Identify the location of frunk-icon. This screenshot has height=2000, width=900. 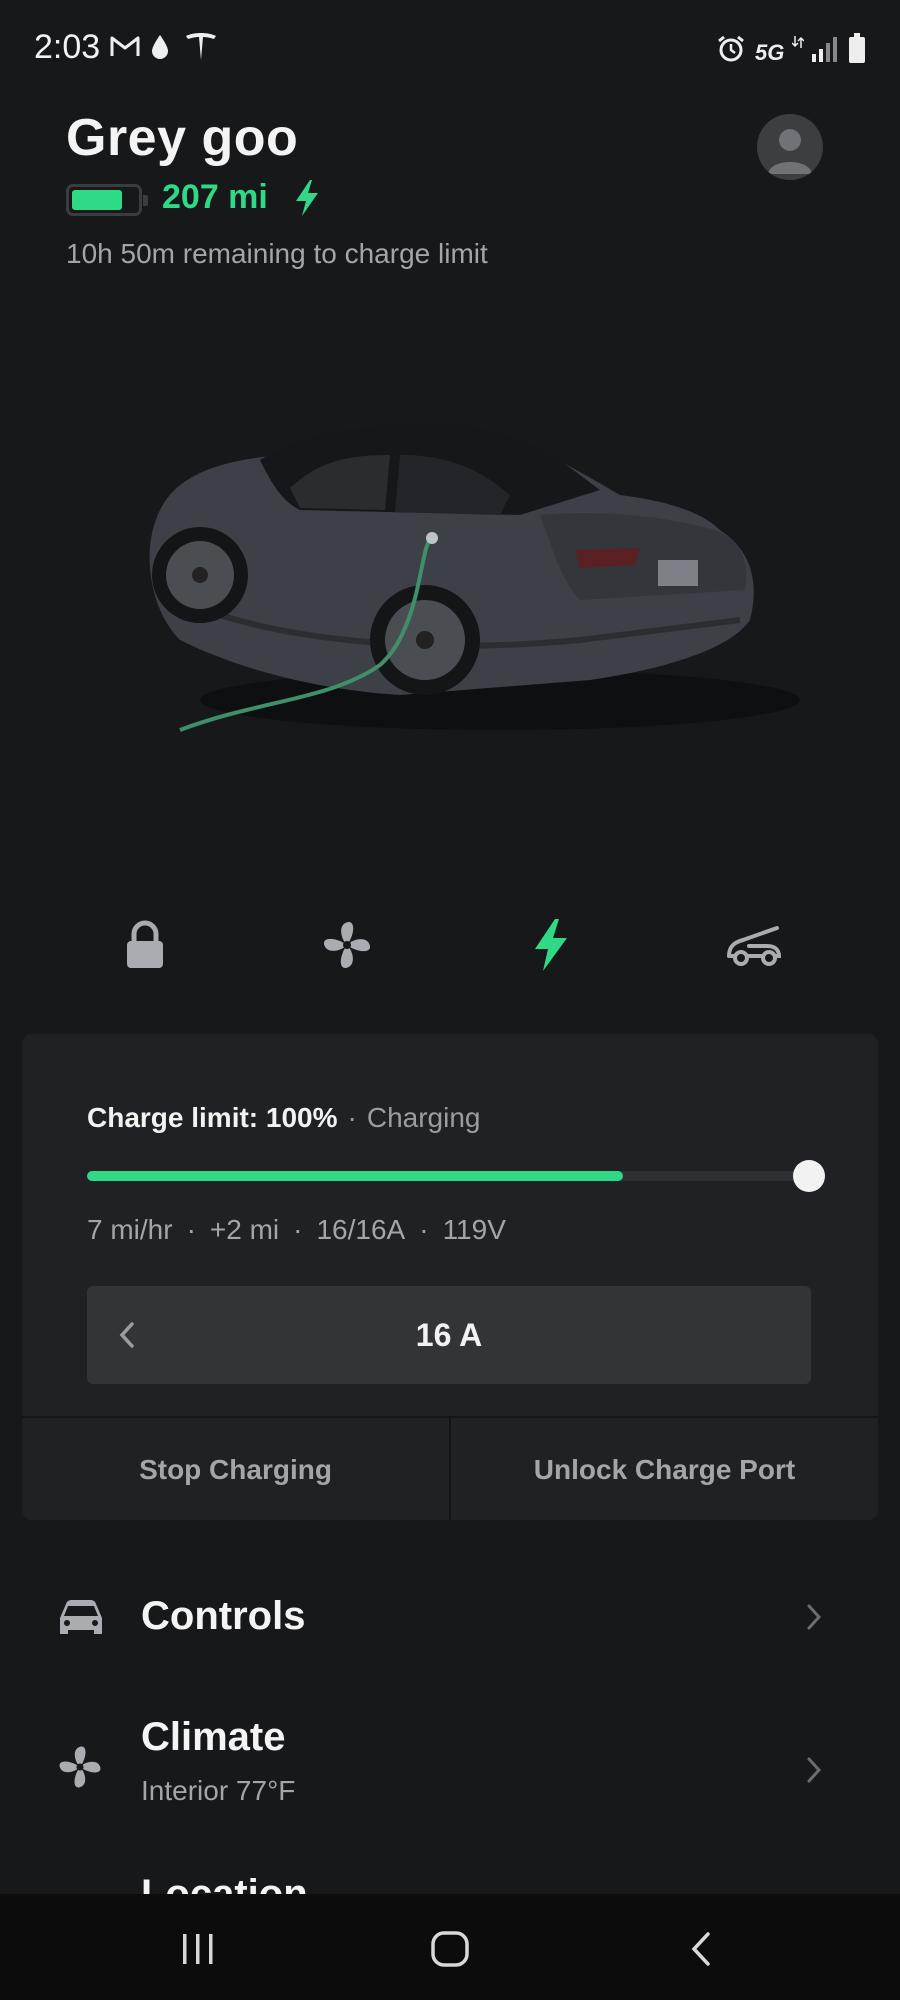
(754, 946).